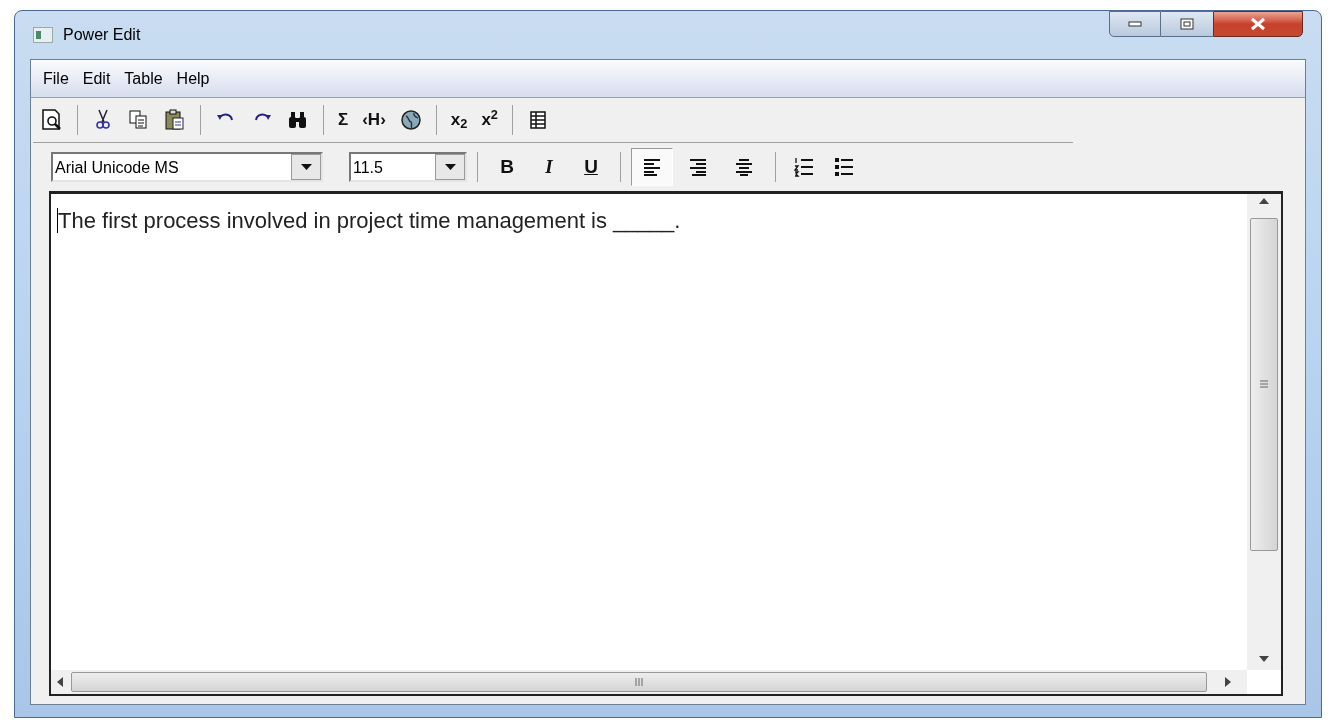 The width and height of the screenshot is (1334, 725). I want to click on paste-icon, so click(175, 120).